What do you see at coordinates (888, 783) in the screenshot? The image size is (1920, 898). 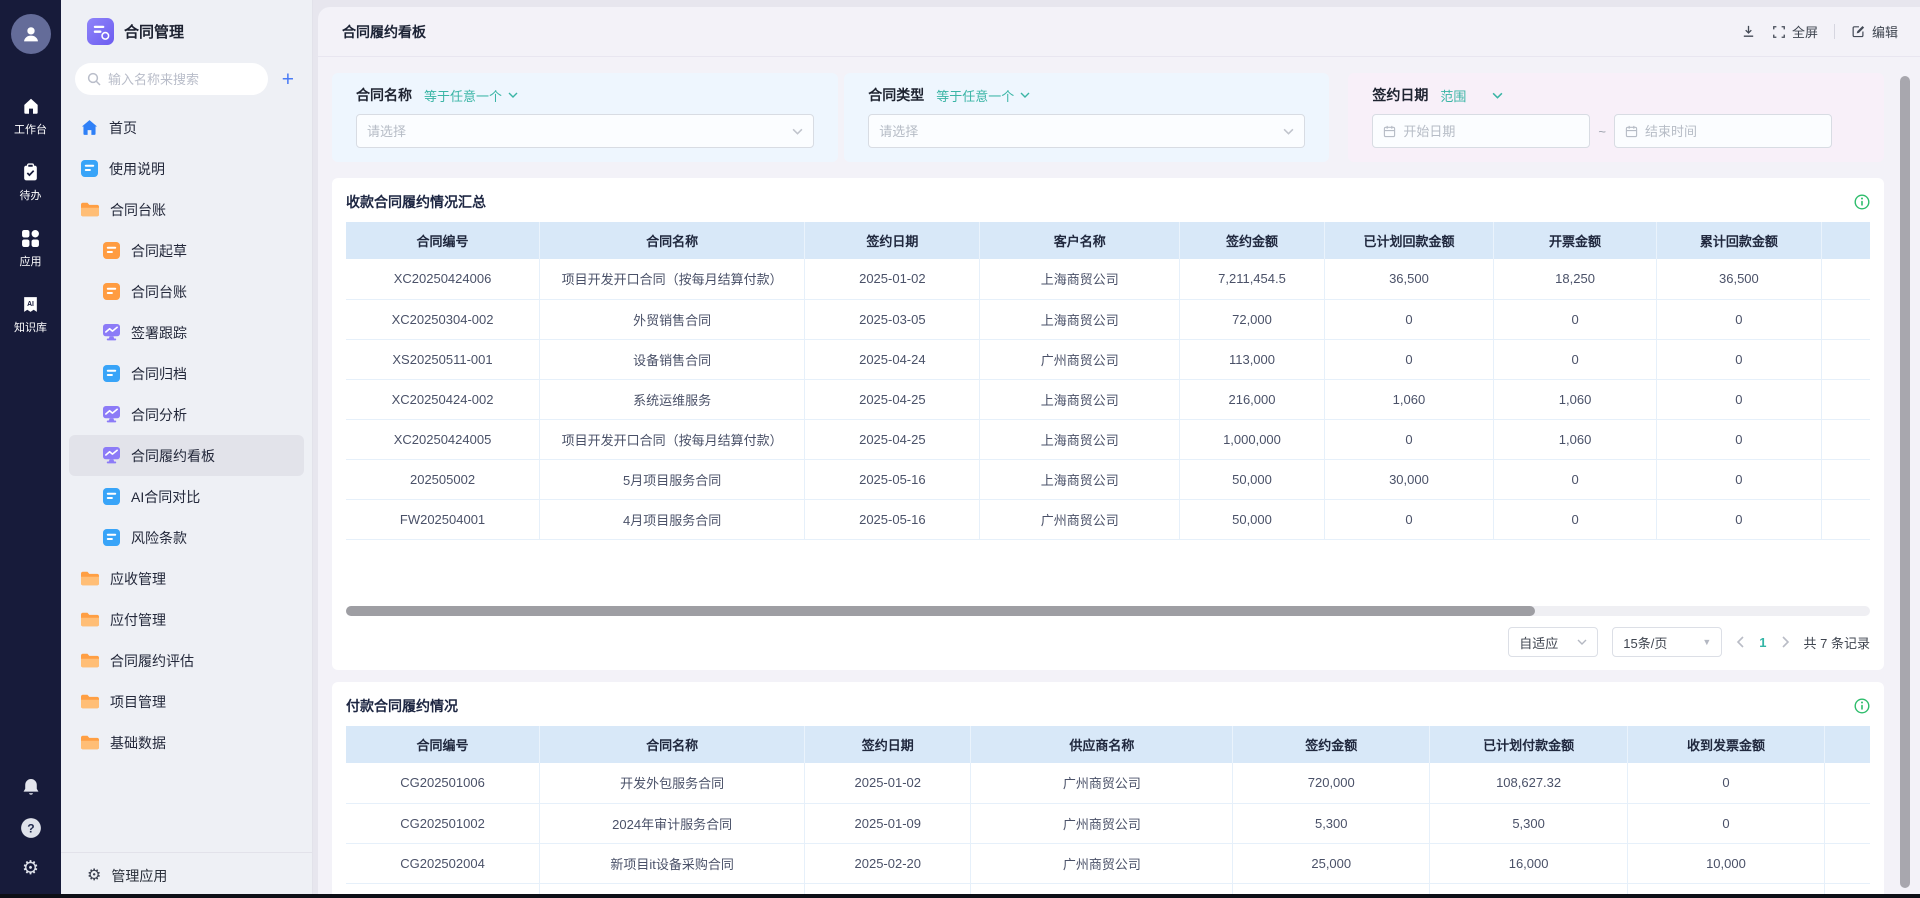 I see `table-cell: 2025-01-02` at bounding box center [888, 783].